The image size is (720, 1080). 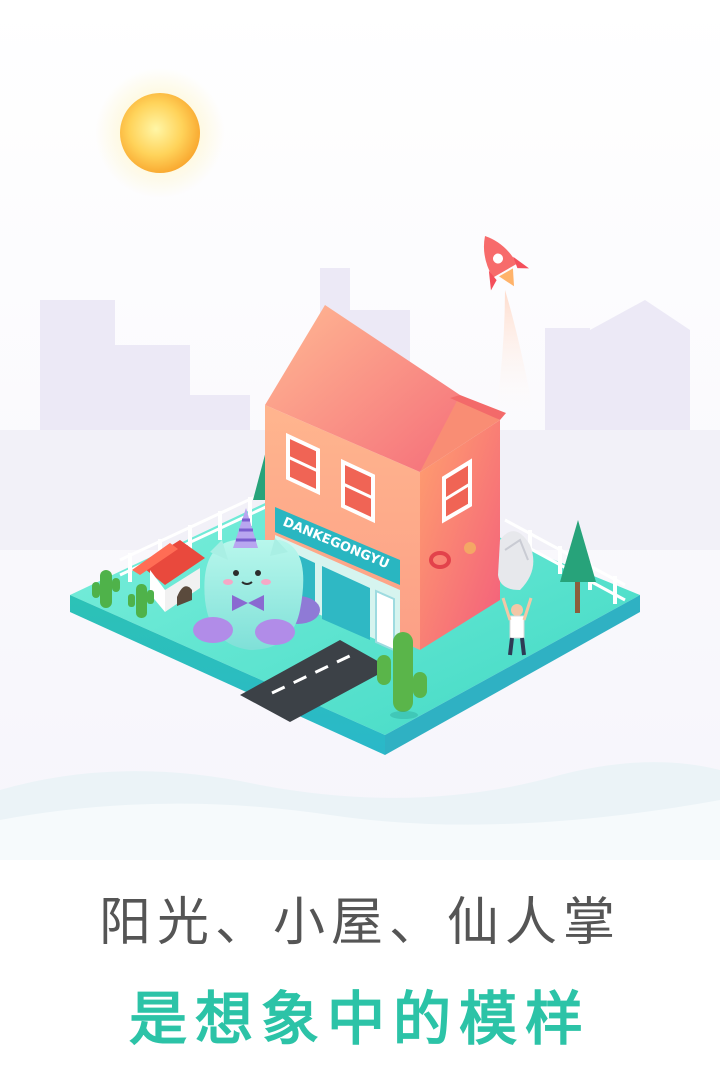 What do you see at coordinates (359, 1019) in the screenshot?
I see `headline-secondary: 是想象中的模样` at bounding box center [359, 1019].